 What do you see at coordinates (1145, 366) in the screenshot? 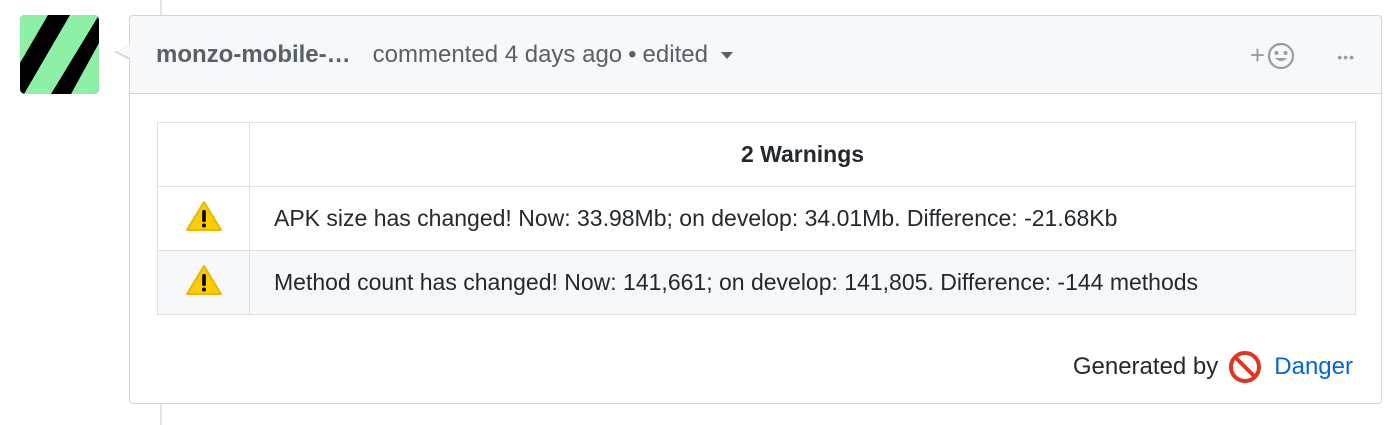
I see `generated-by-text: Generated by` at bounding box center [1145, 366].